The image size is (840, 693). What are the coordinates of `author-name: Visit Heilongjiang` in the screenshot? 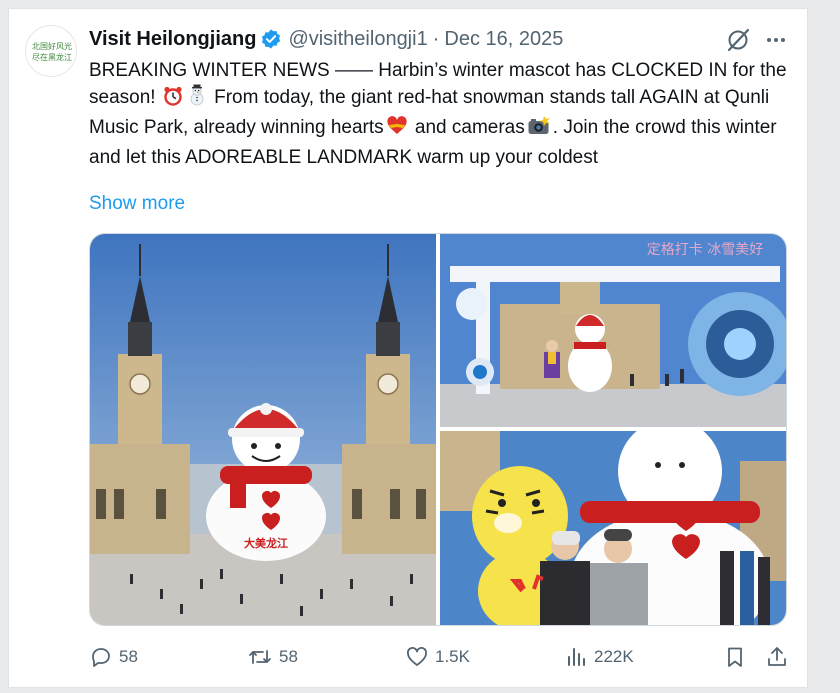 It's located at (172, 39).